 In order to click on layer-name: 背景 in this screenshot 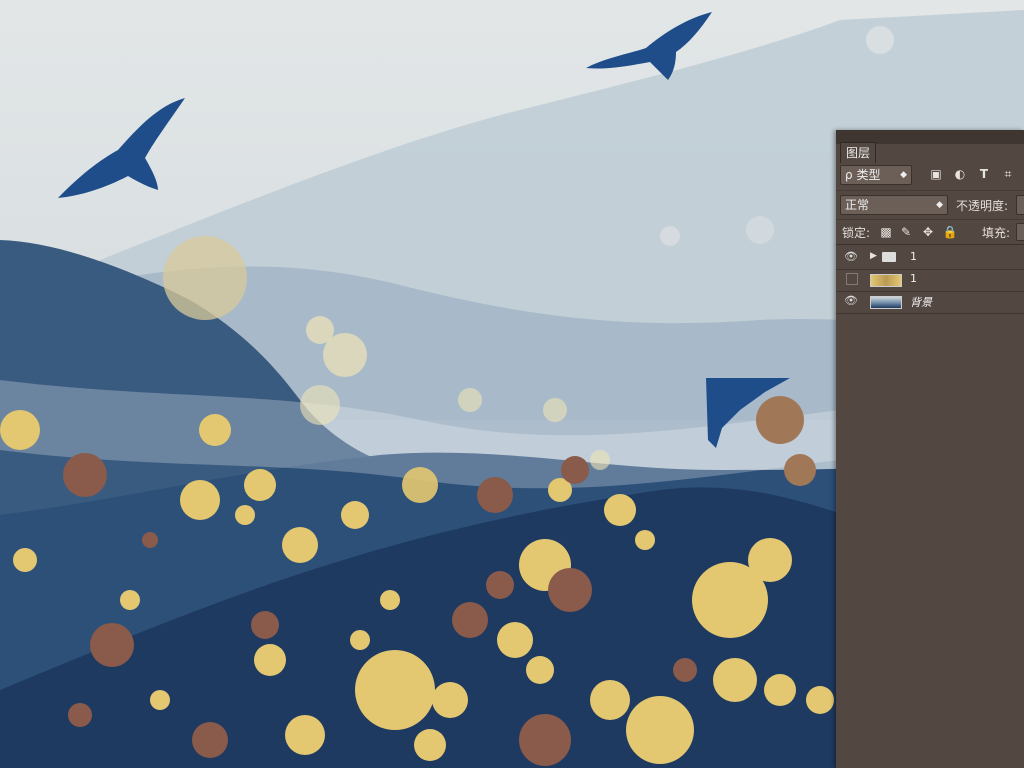, I will do `click(921, 302)`.